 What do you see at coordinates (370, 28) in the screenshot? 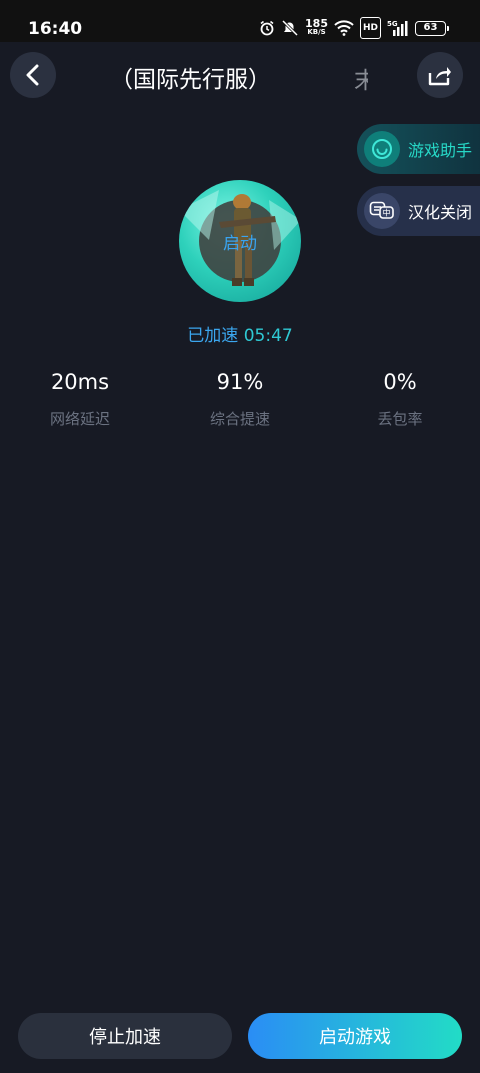
I see `hd-badge: HD` at bounding box center [370, 28].